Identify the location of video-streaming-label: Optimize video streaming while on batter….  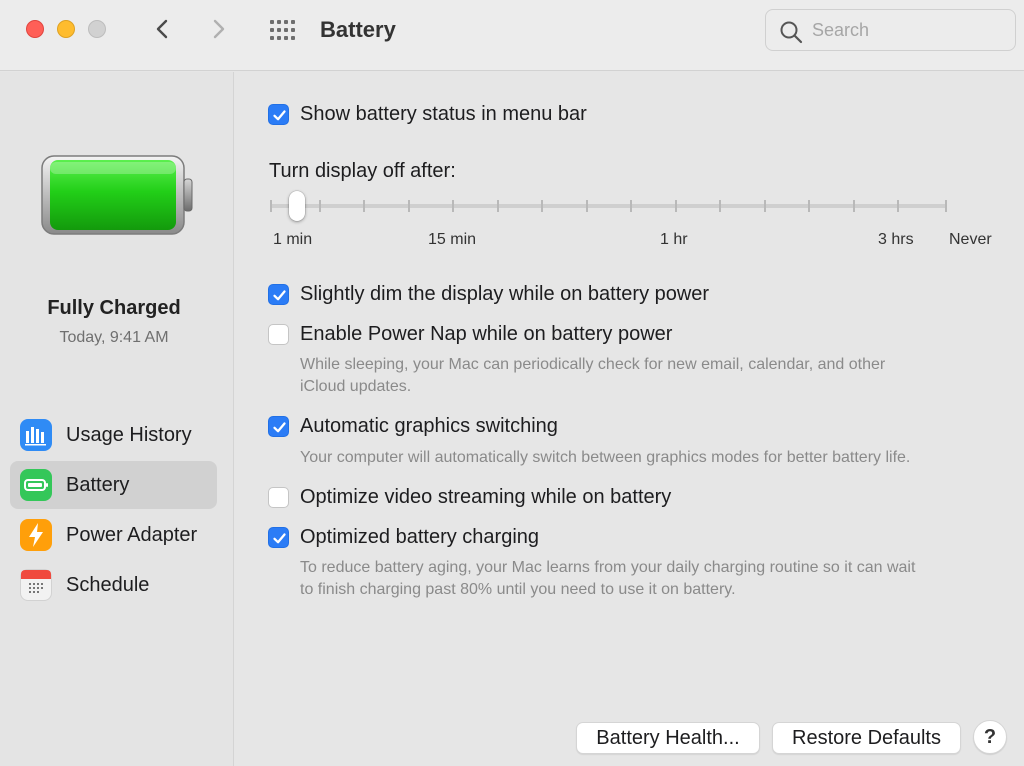
(486, 497).